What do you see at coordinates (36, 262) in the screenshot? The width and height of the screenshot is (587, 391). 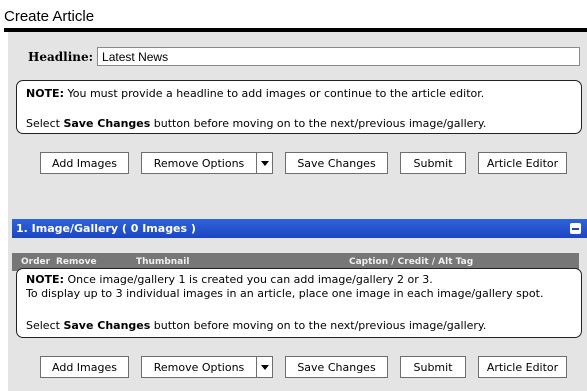 I see `column-order: Order` at bounding box center [36, 262].